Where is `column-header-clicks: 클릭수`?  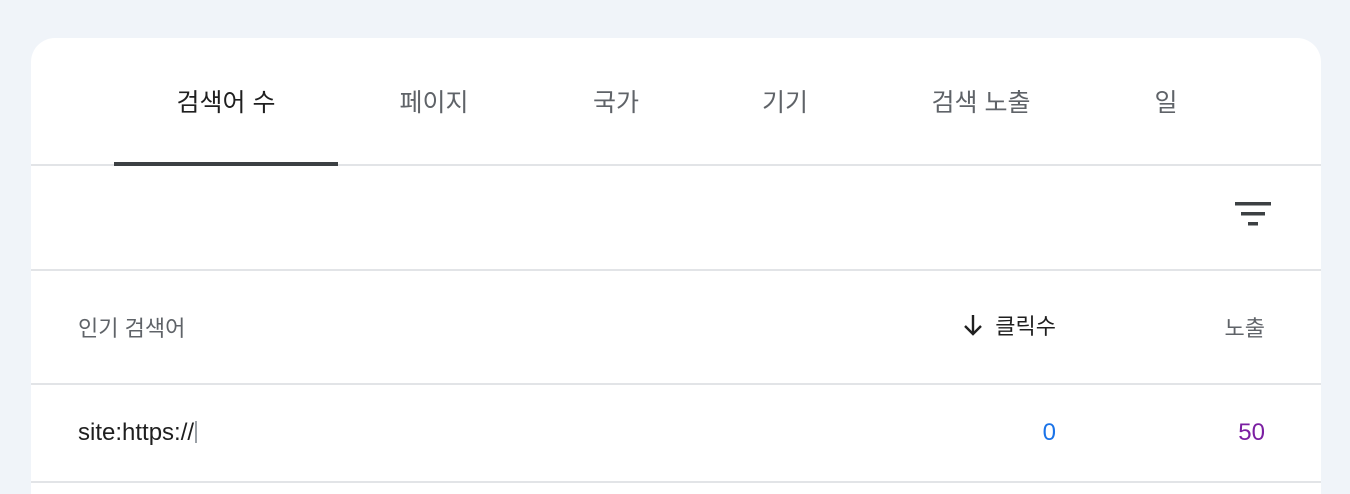
column-header-clicks: 클릭수 is located at coordinates (1008, 325).